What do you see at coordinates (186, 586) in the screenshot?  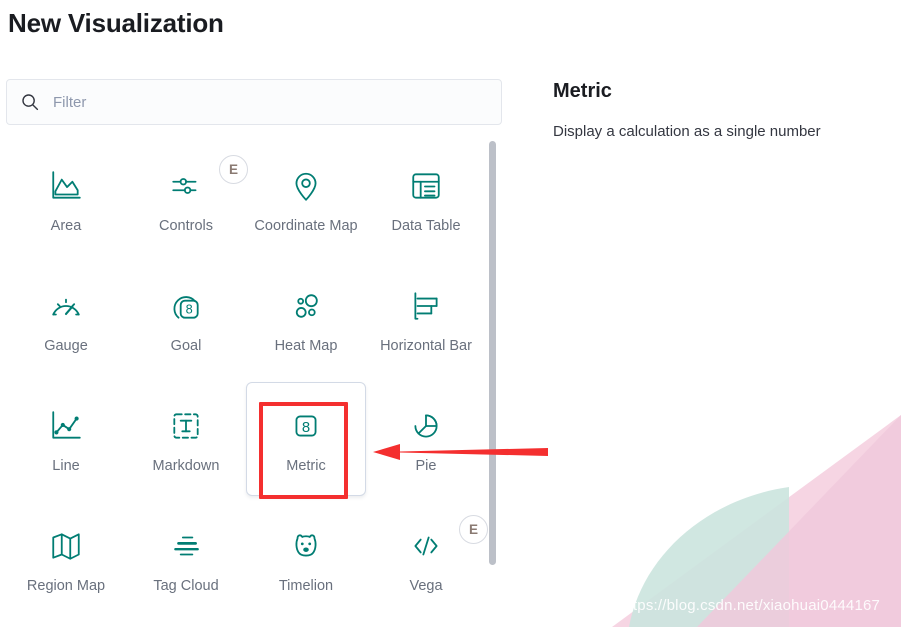 I see `vis-type-label: Tag Cloud` at bounding box center [186, 586].